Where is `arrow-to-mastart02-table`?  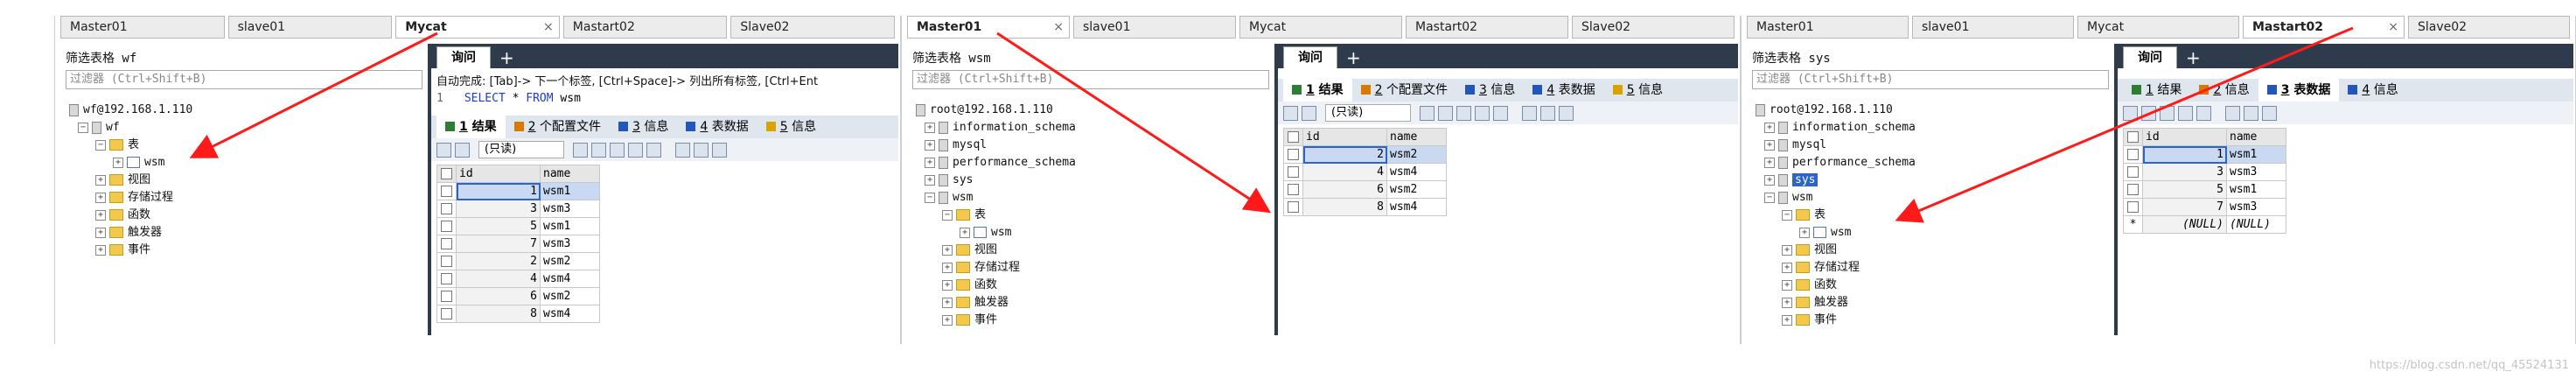 arrow-to-mastart02-table is located at coordinates (2124, 124).